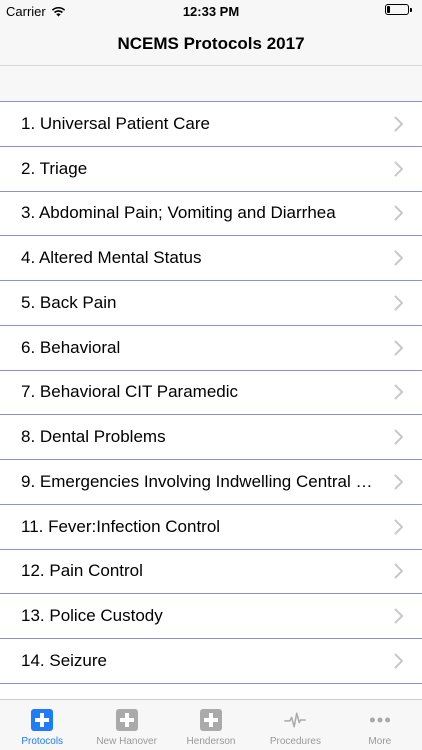 The image size is (422, 750). What do you see at coordinates (211, 348) in the screenshot?
I see `protocol-row: 6. Behavioral` at bounding box center [211, 348].